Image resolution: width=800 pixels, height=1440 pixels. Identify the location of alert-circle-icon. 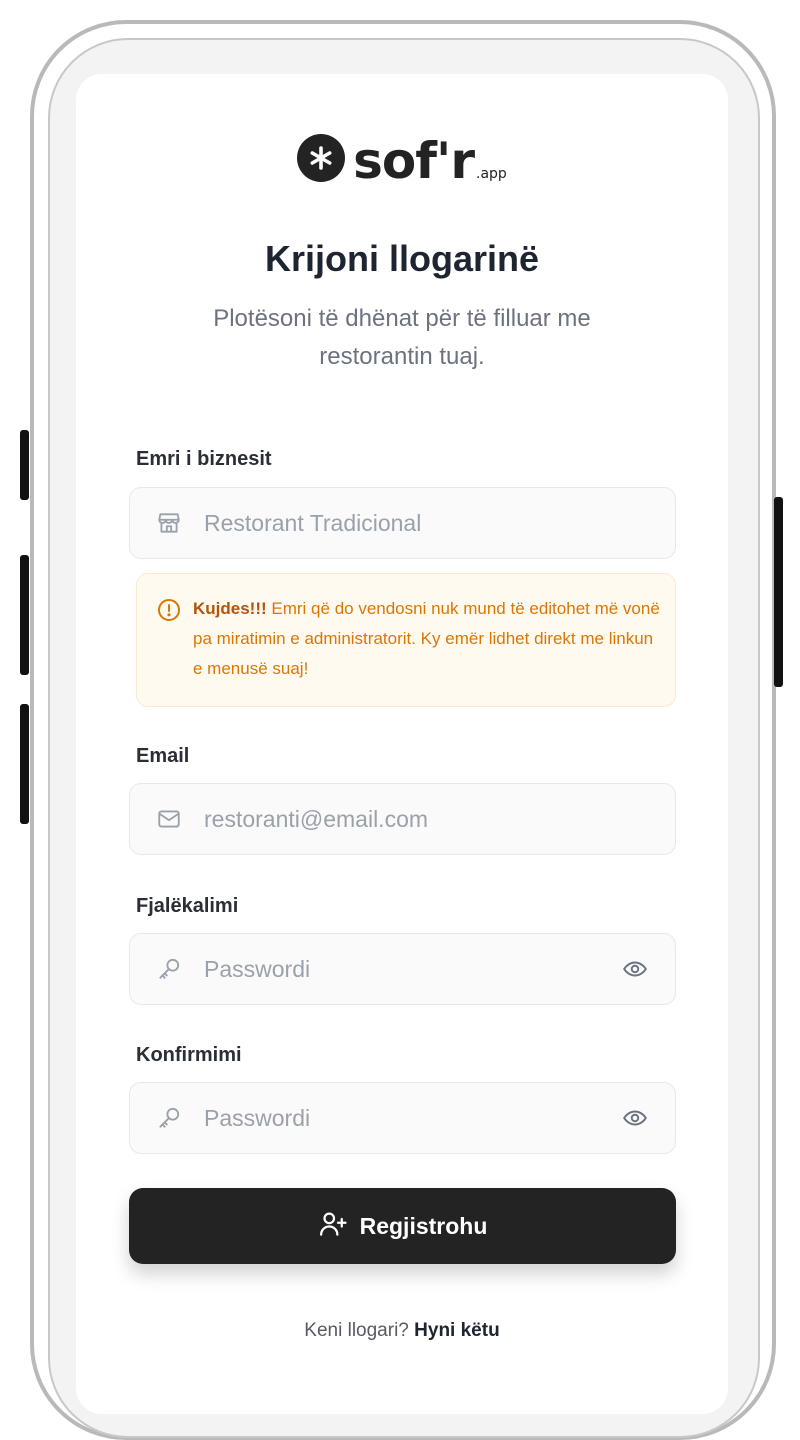
(169, 612).